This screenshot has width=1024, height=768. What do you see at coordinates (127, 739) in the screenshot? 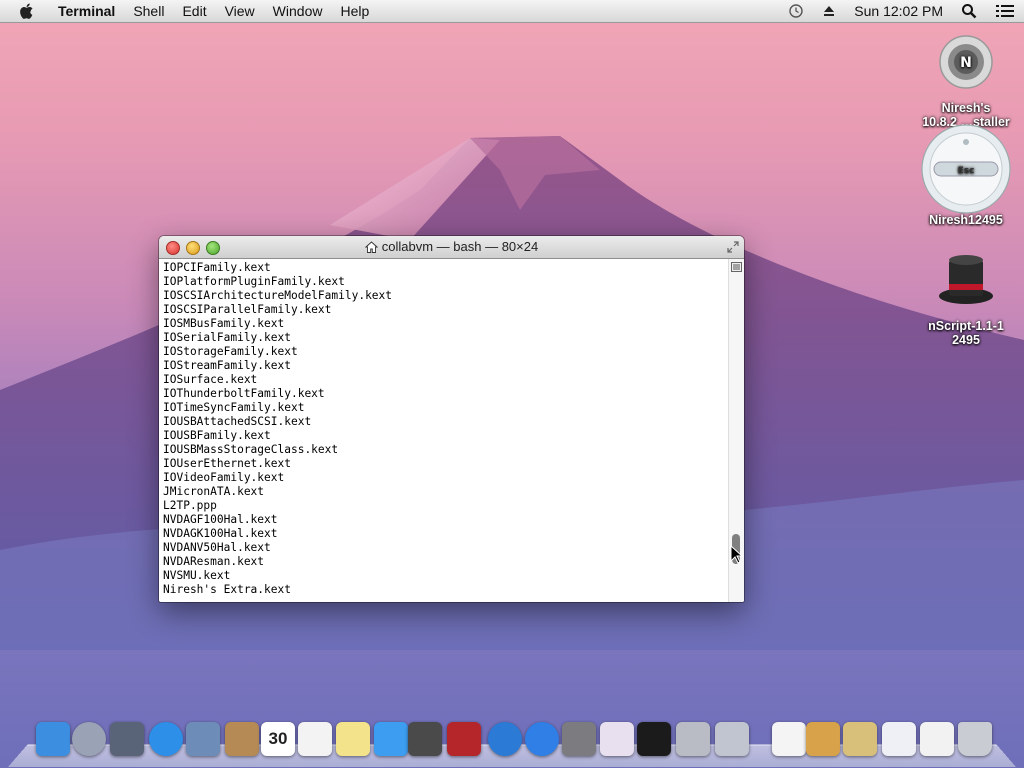
I see `mission-control-icon` at bounding box center [127, 739].